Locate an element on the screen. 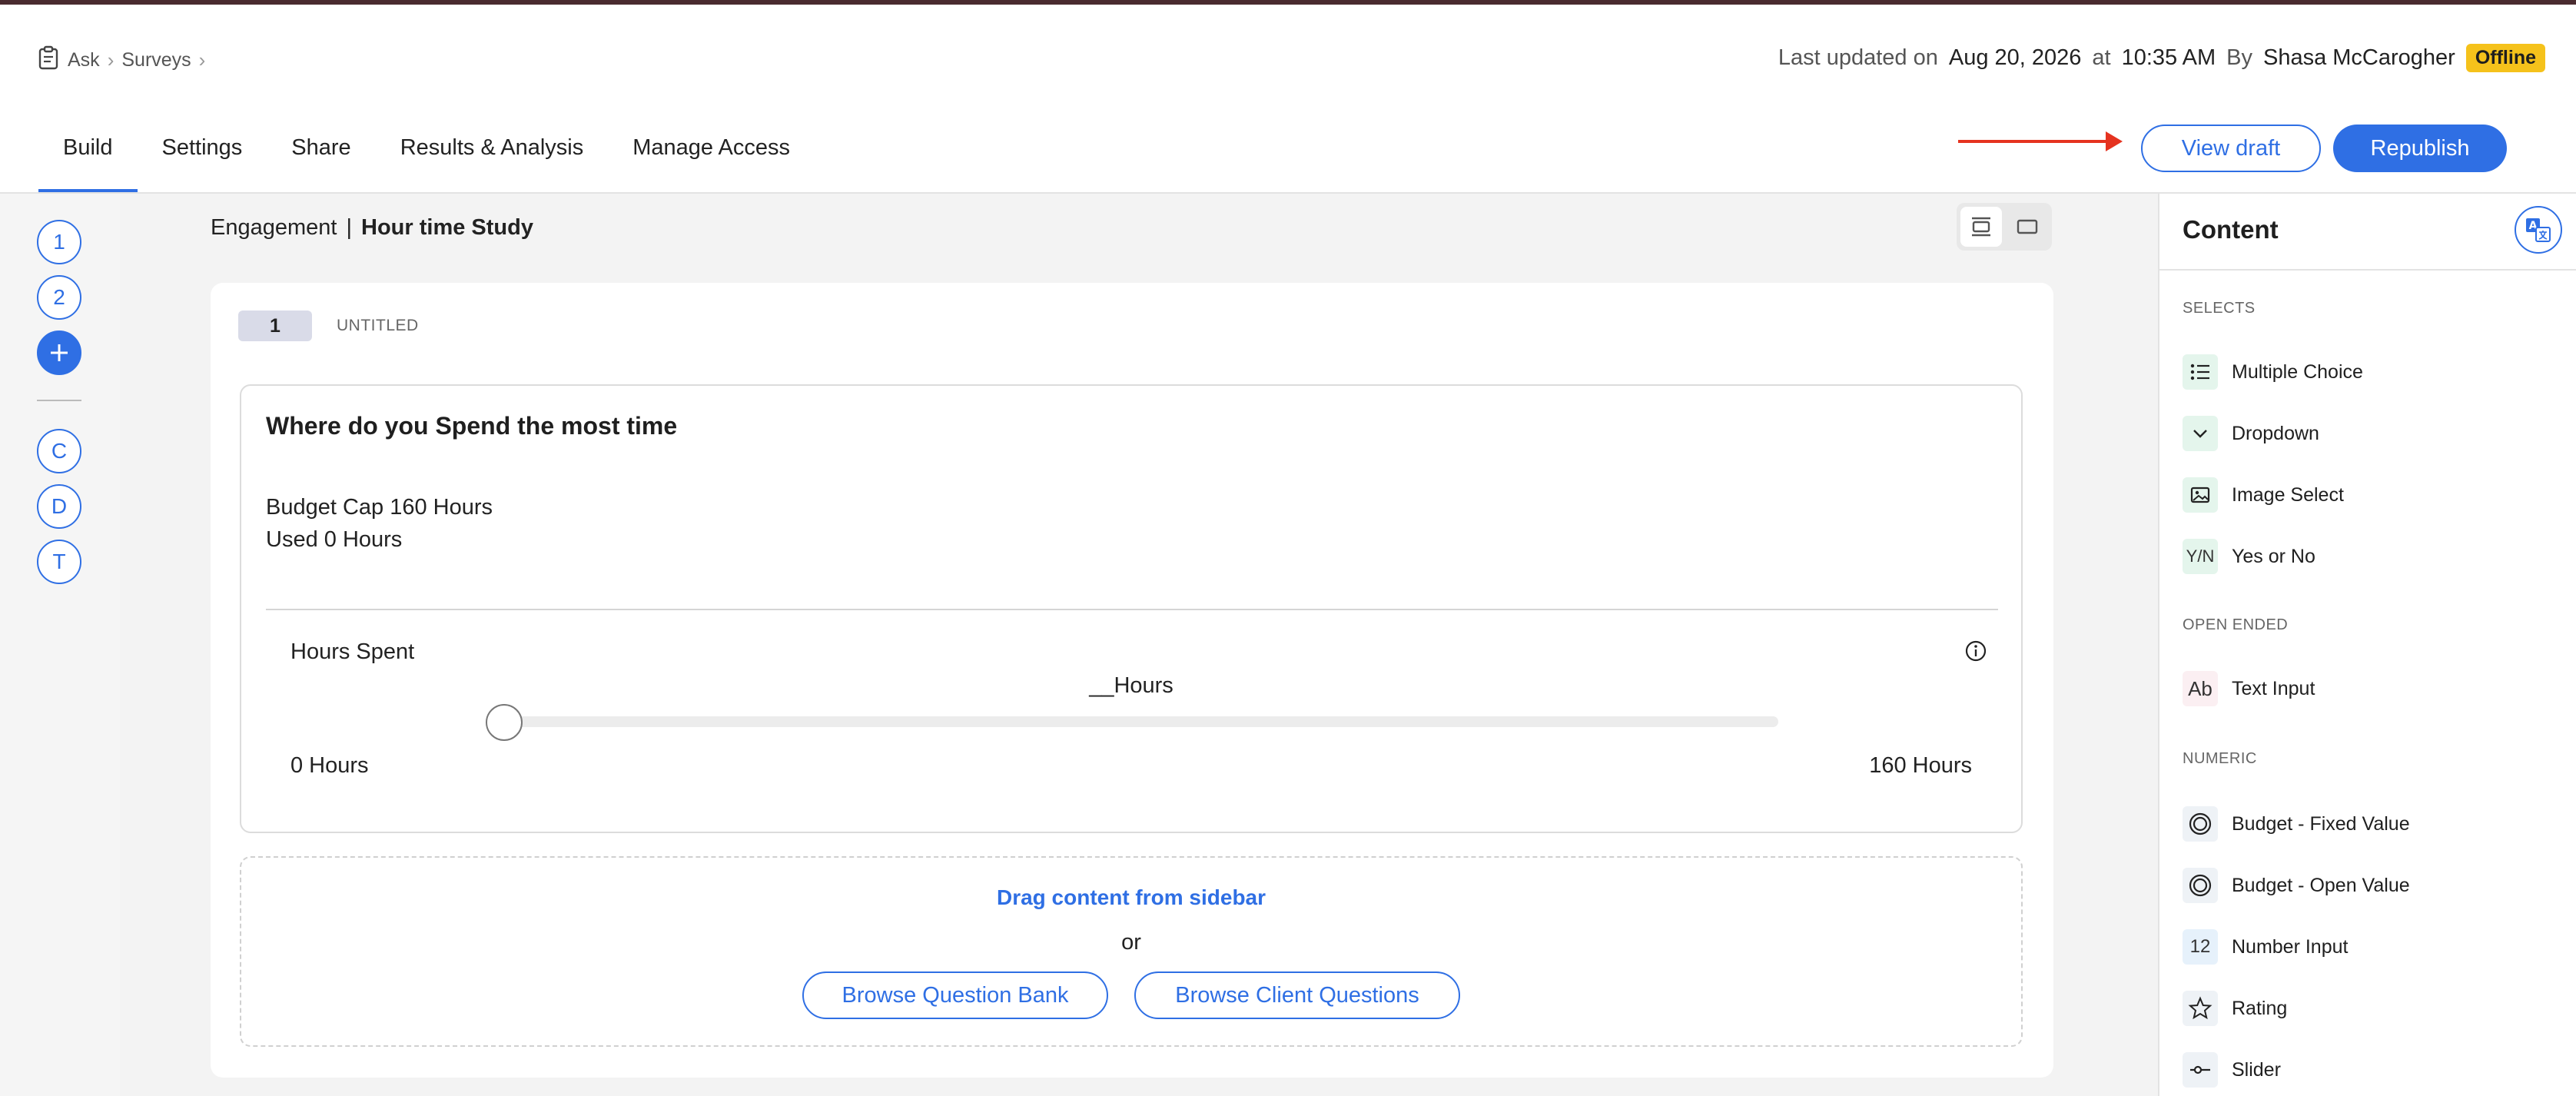  page-pill-2: 2 is located at coordinates (59, 297).